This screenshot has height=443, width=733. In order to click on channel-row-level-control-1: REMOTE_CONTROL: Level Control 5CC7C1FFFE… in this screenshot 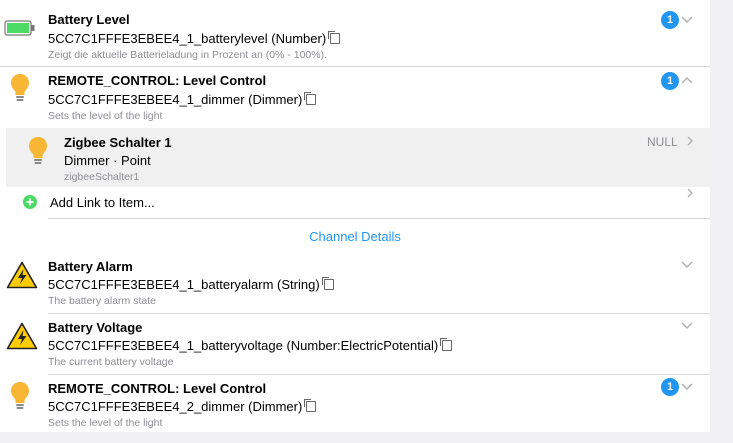, I will do `click(355, 97)`.